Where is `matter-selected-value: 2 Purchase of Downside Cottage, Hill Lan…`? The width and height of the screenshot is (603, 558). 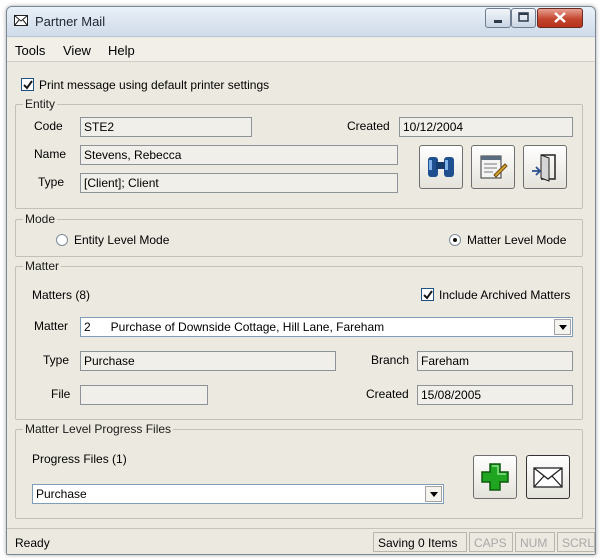 matter-selected-value: 2 Purchase of Downside Cottage, Hill Lan… is located at coordinates (234, 327).